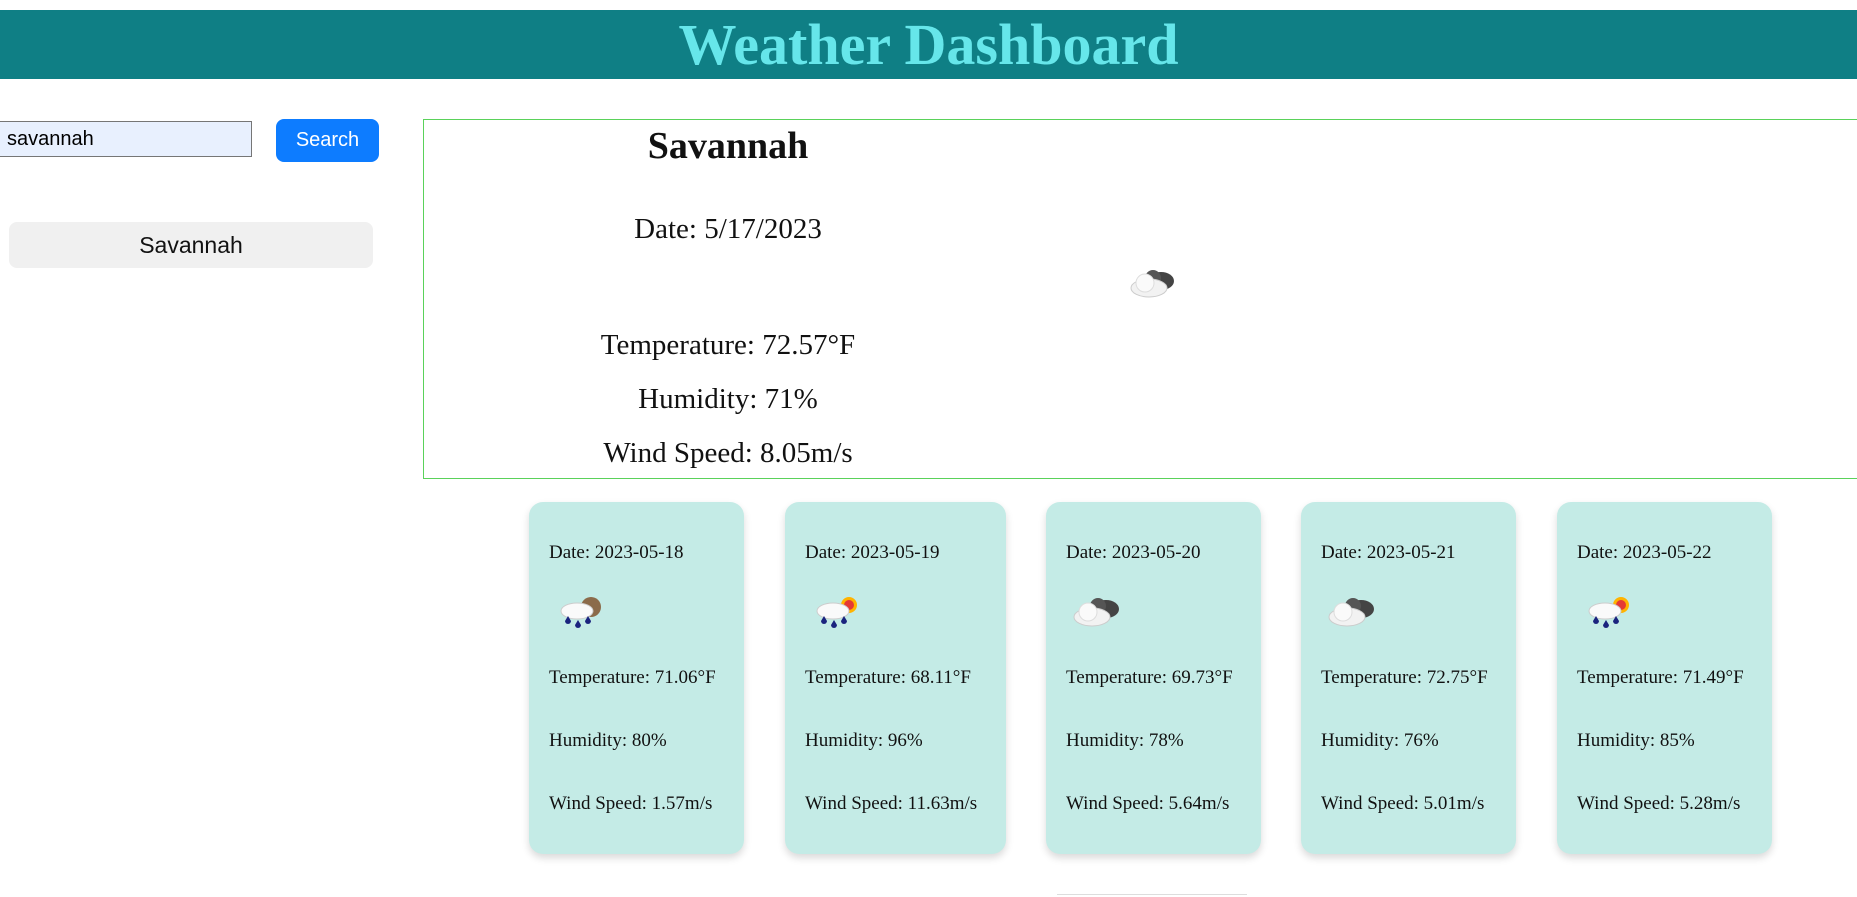  Describe the element at coordinates (608, 740) in the screenshot. I see `forecast-humidity: Humidity: 80%` at that location.